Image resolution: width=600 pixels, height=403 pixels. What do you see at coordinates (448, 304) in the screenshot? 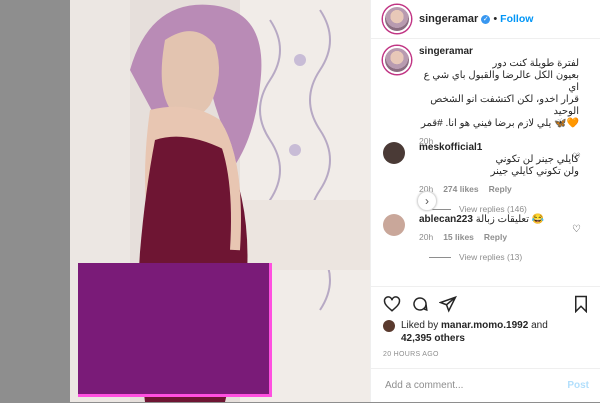
I see `paper-plane-icon` at bounding box center [448, 304].